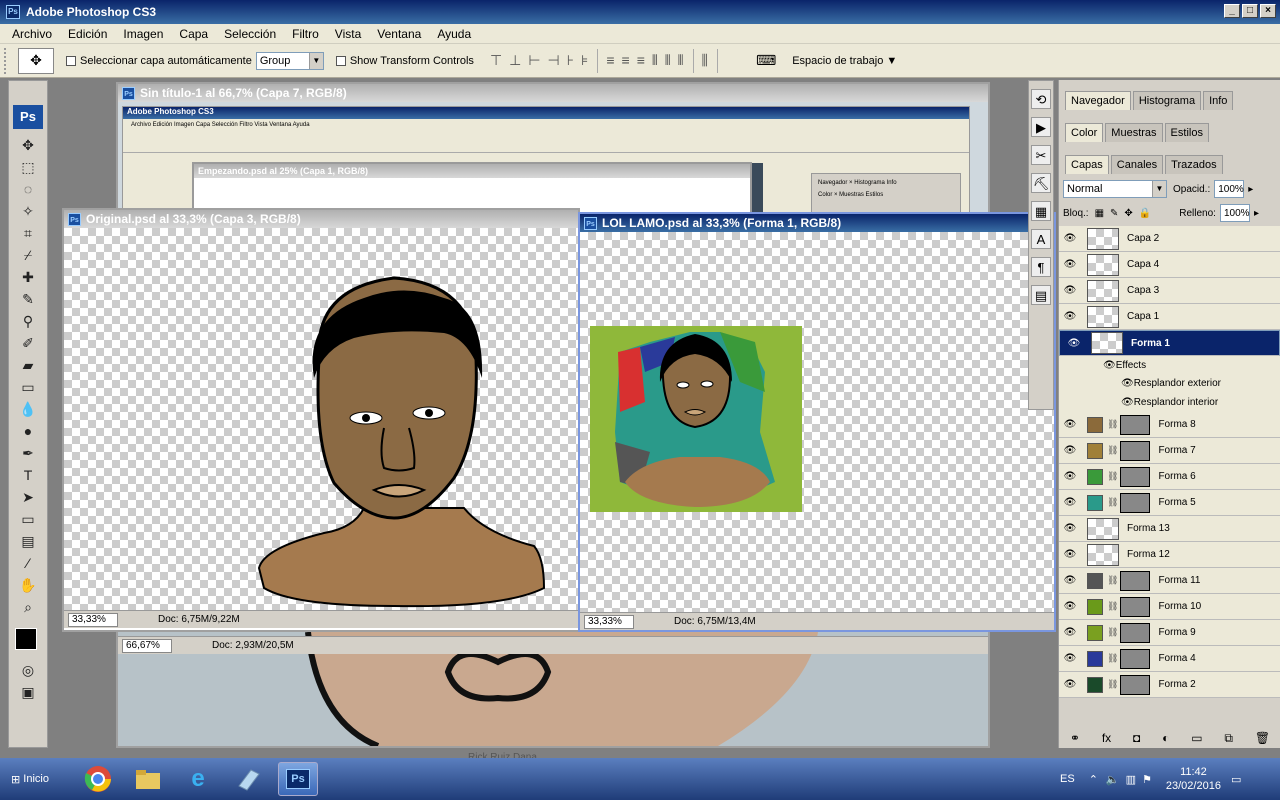 This screenshot has width=1280, height=800. Describe the element at coordinates (198, 779) in the screenshot. I see `internet-explorer-icon: e` at that location.